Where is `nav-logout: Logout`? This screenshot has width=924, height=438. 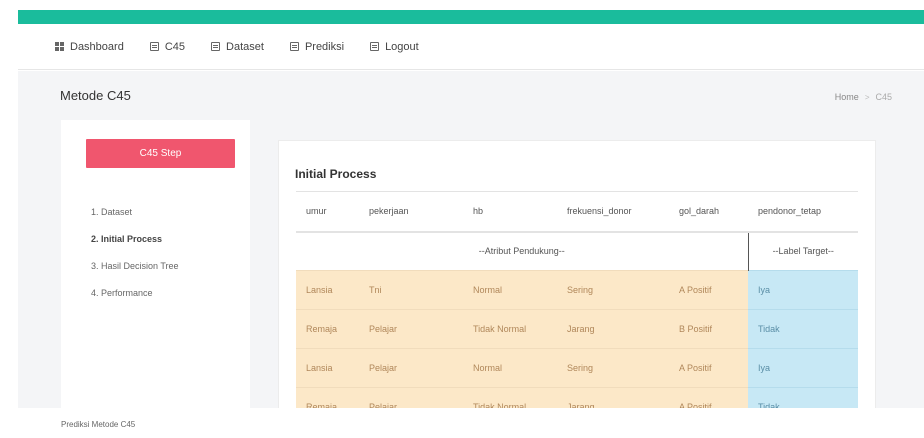 nav-logout: Logout is located at coordinates (394, 47).